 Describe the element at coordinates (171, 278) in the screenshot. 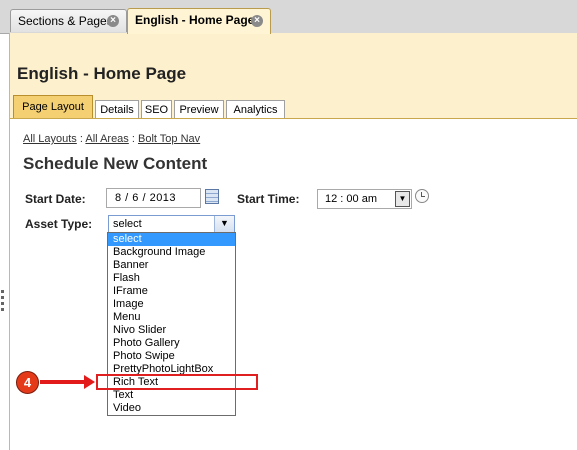

I see `option-flash: Flash` at that location.